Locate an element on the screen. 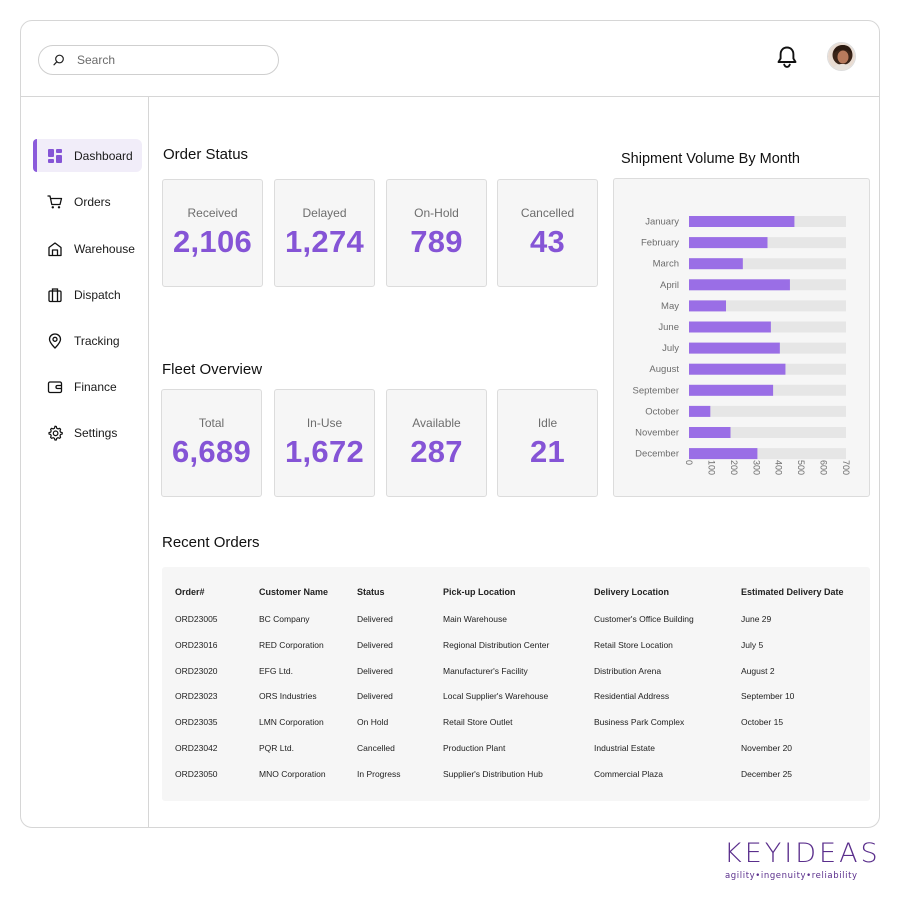 The width and height of the screenshot is (900, 900). cell-delivery-location: Distribution Arena is located at coordinates (628, 671).